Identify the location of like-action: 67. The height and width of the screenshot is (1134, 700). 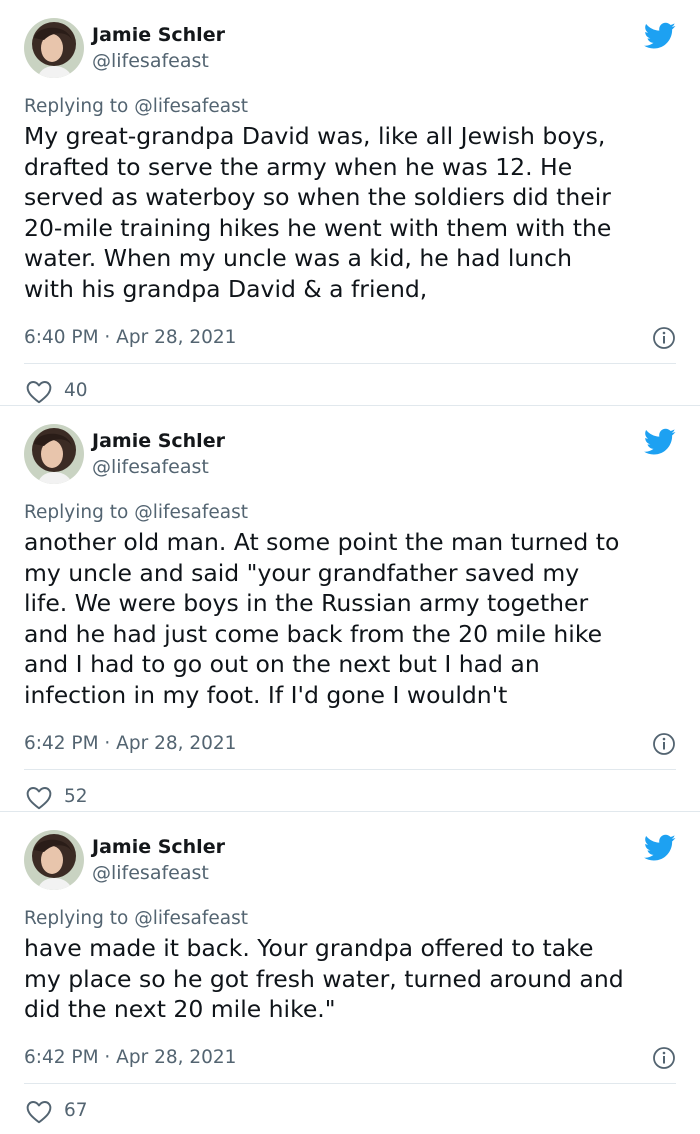
(350, 1111).